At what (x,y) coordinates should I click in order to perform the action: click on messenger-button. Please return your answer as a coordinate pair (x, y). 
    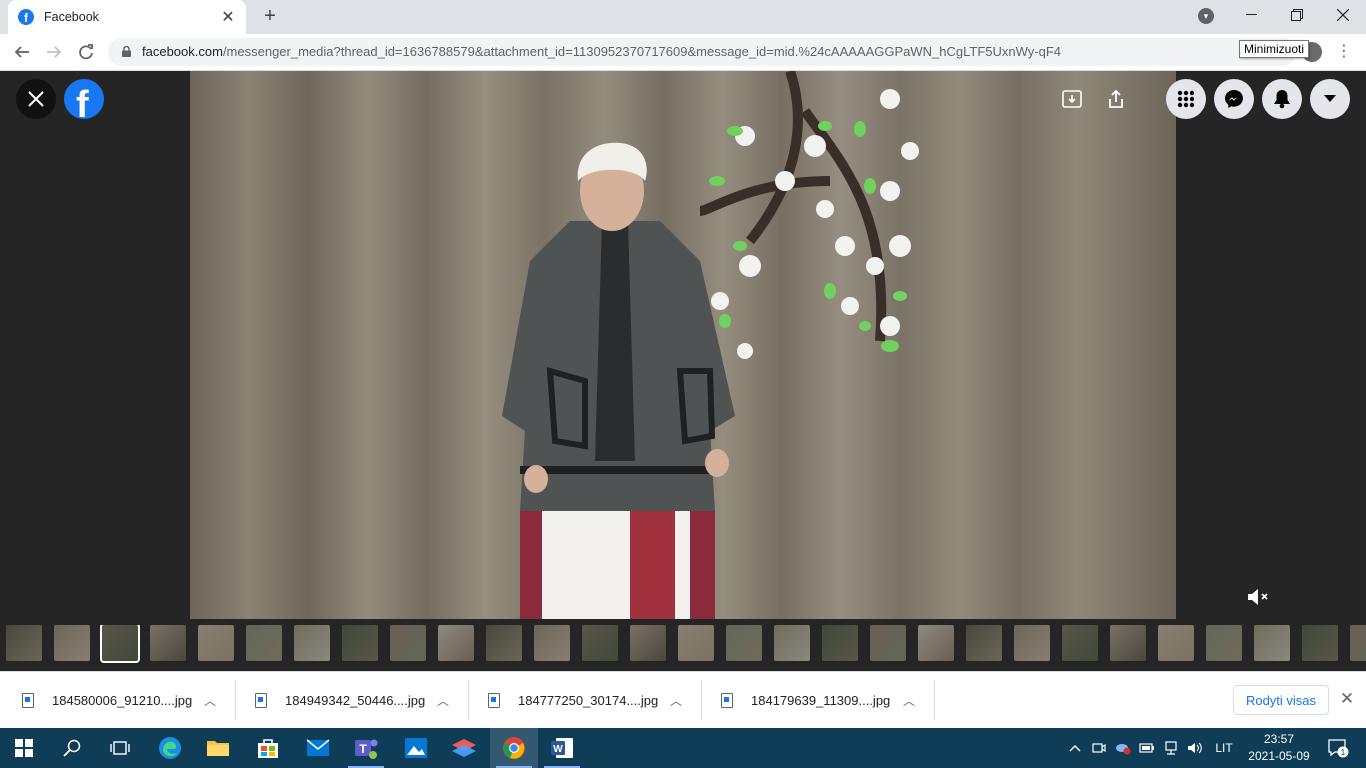
    Looking at the image, I should click on (1234, 99).